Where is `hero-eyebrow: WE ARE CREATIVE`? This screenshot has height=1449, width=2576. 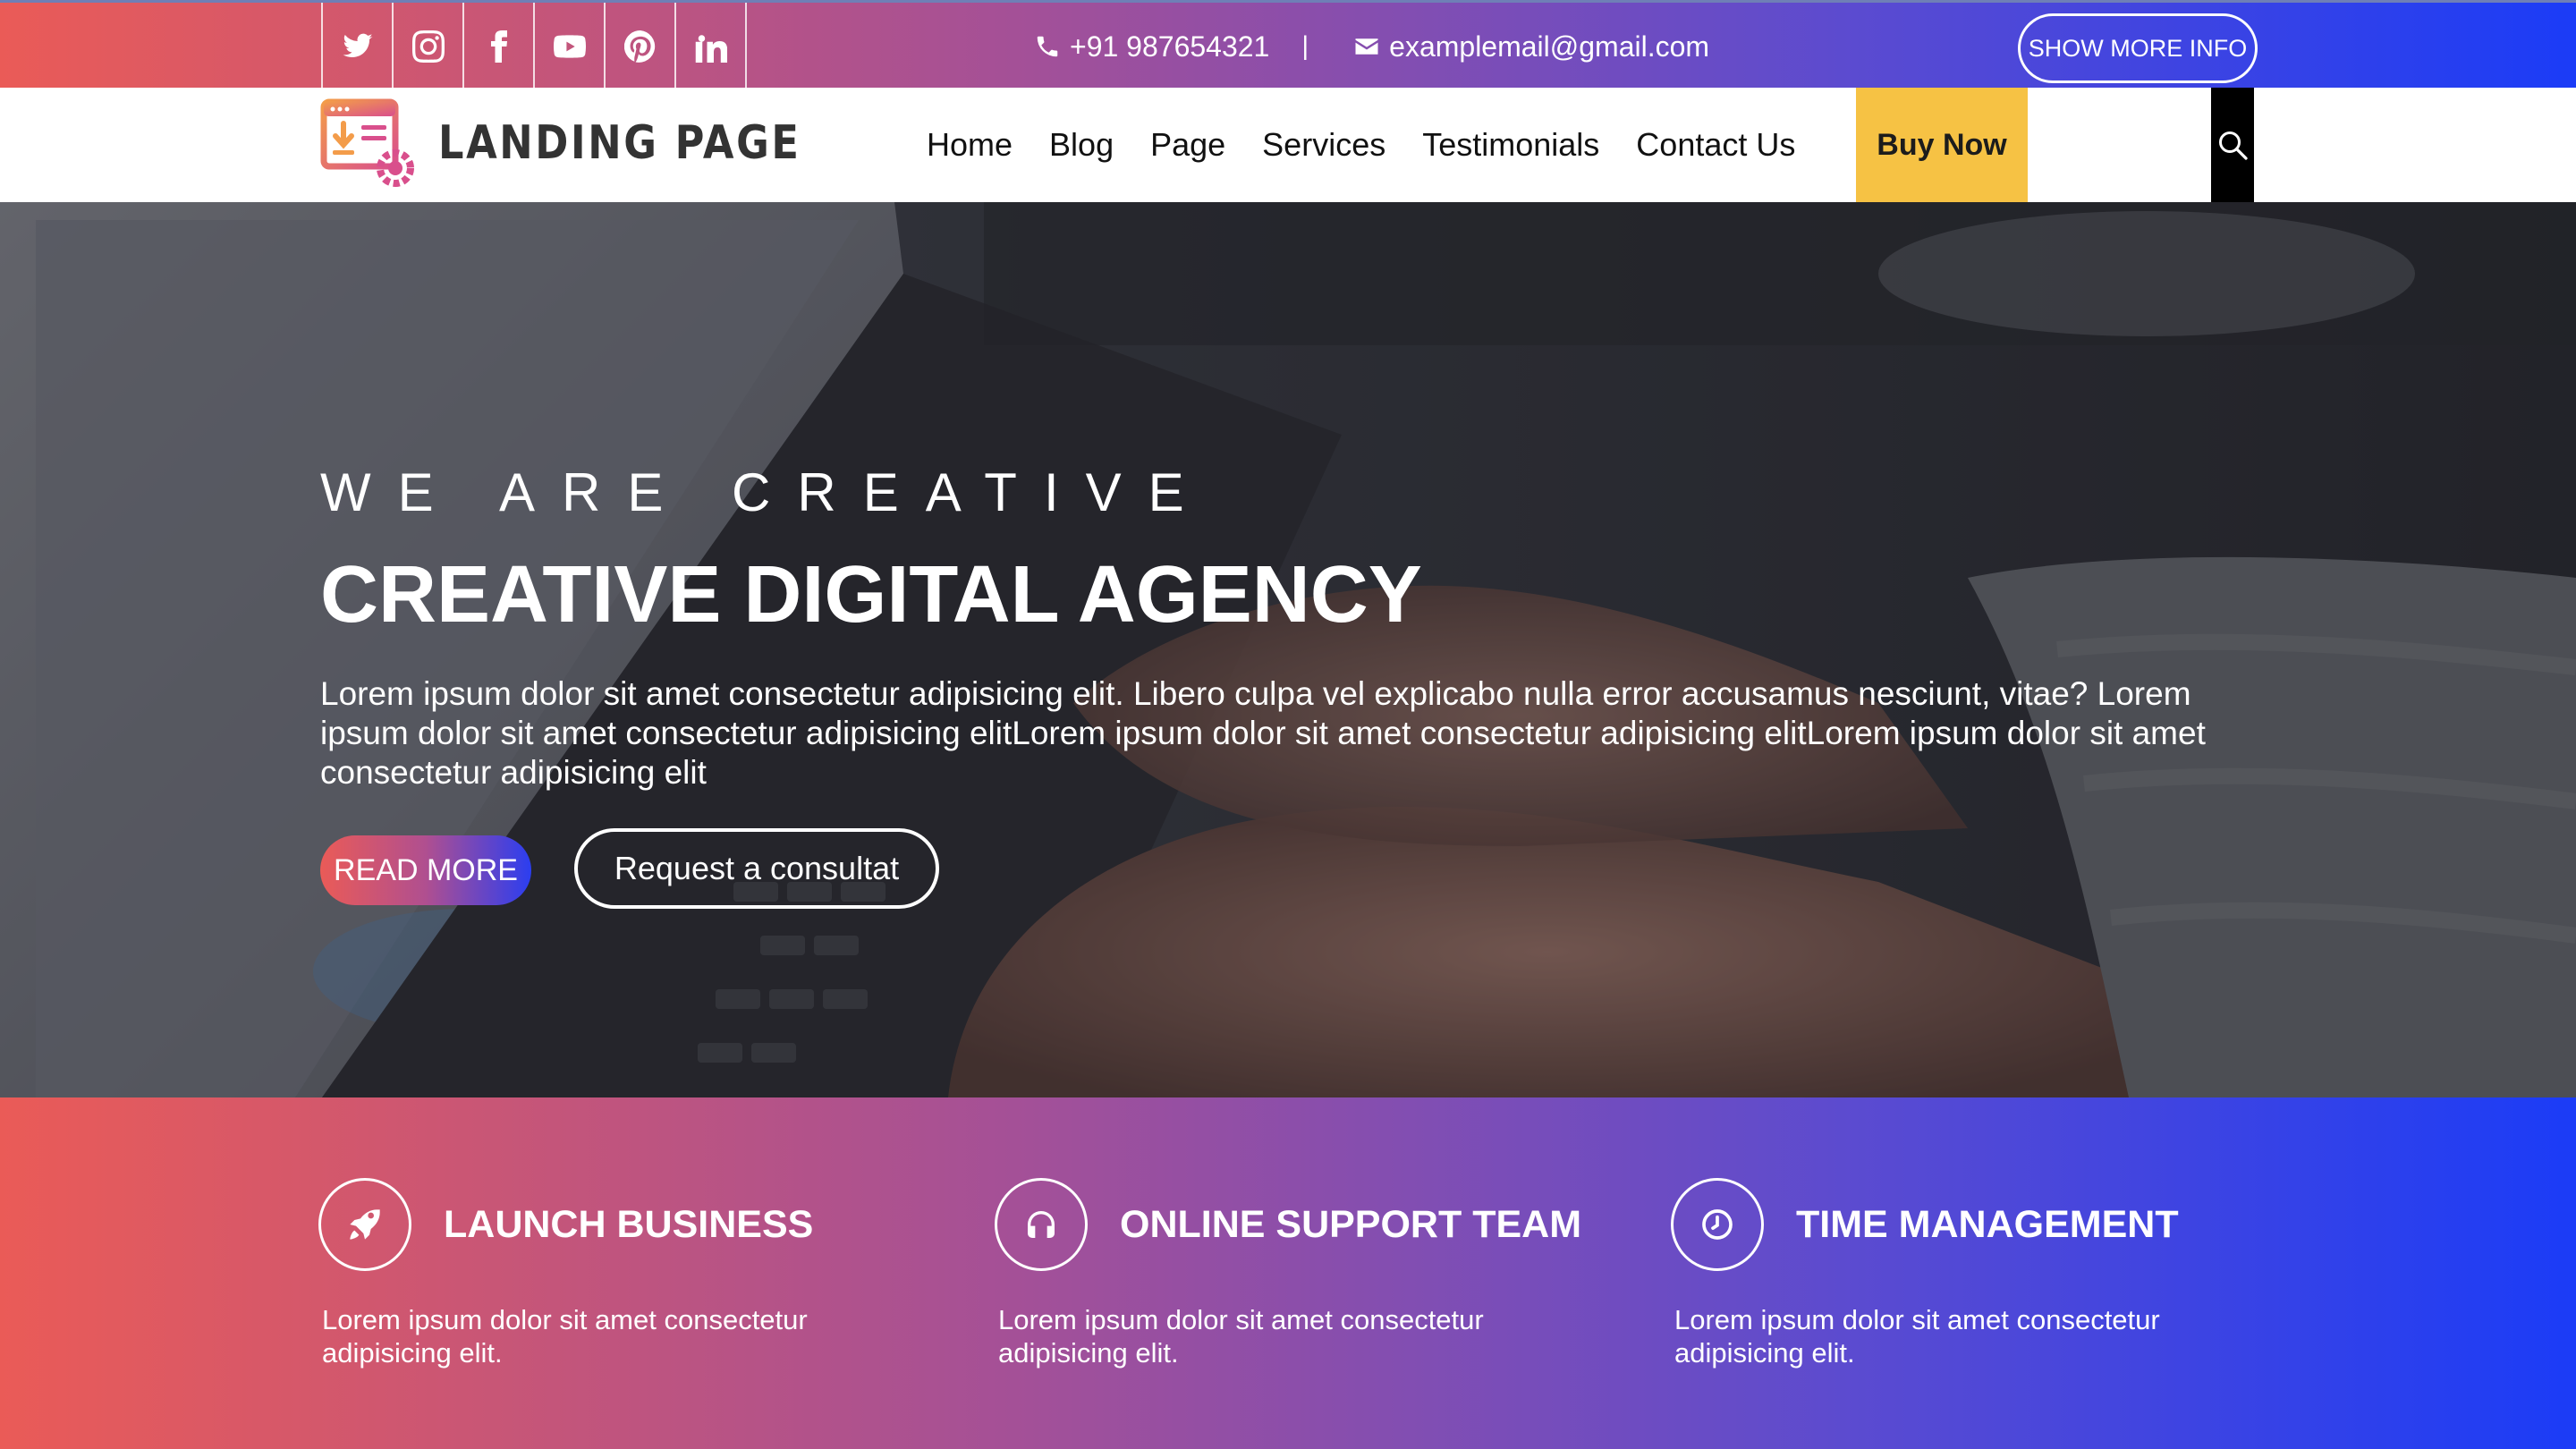
hero-eyebrow: WE ARE CREATIVE is located at coordinates (765, 492).